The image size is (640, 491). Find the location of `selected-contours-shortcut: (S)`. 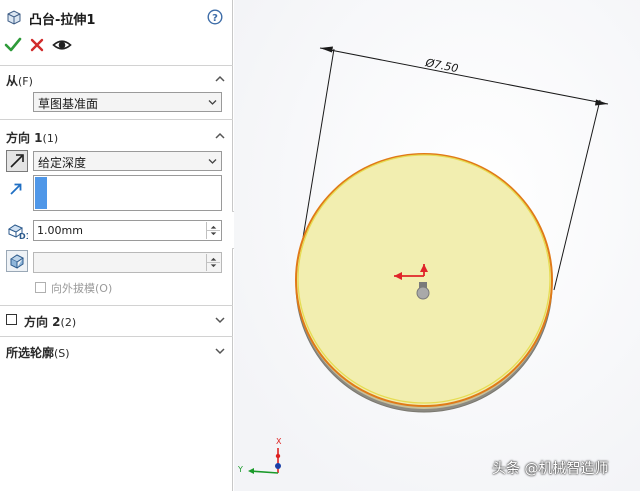

selected-contours-shortcut: (S) is located at coordinates (62, 353).